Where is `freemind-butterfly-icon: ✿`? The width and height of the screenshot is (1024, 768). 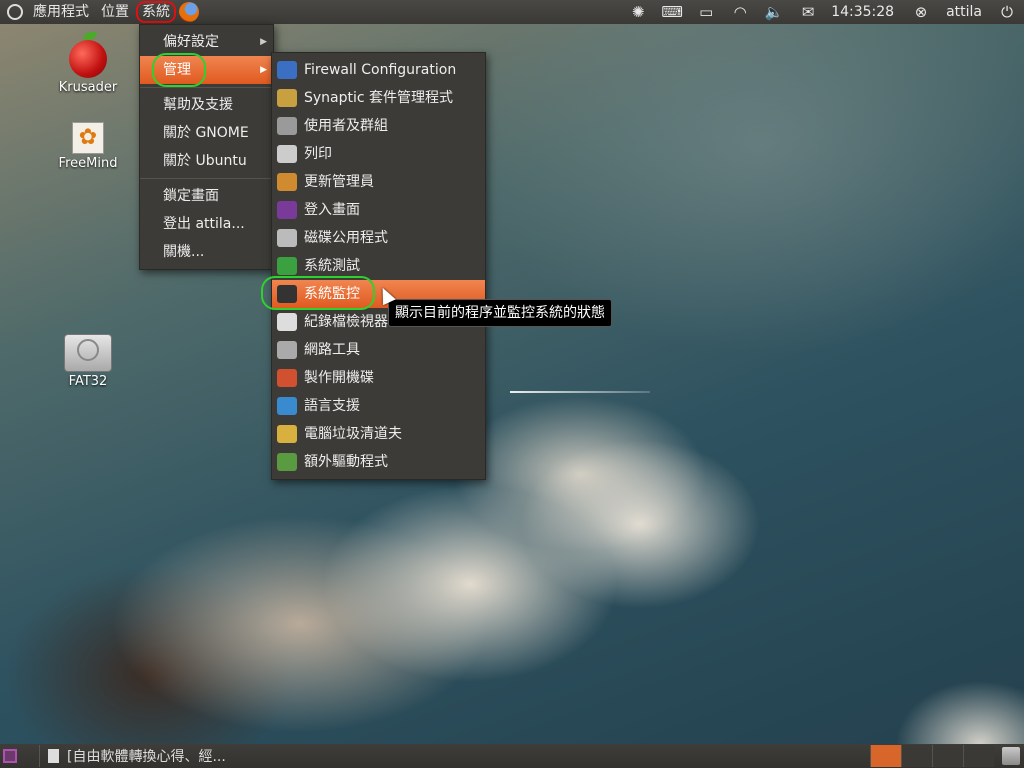
freemind-butterfly-icon: ✿ is located at coordinates (88, 138).